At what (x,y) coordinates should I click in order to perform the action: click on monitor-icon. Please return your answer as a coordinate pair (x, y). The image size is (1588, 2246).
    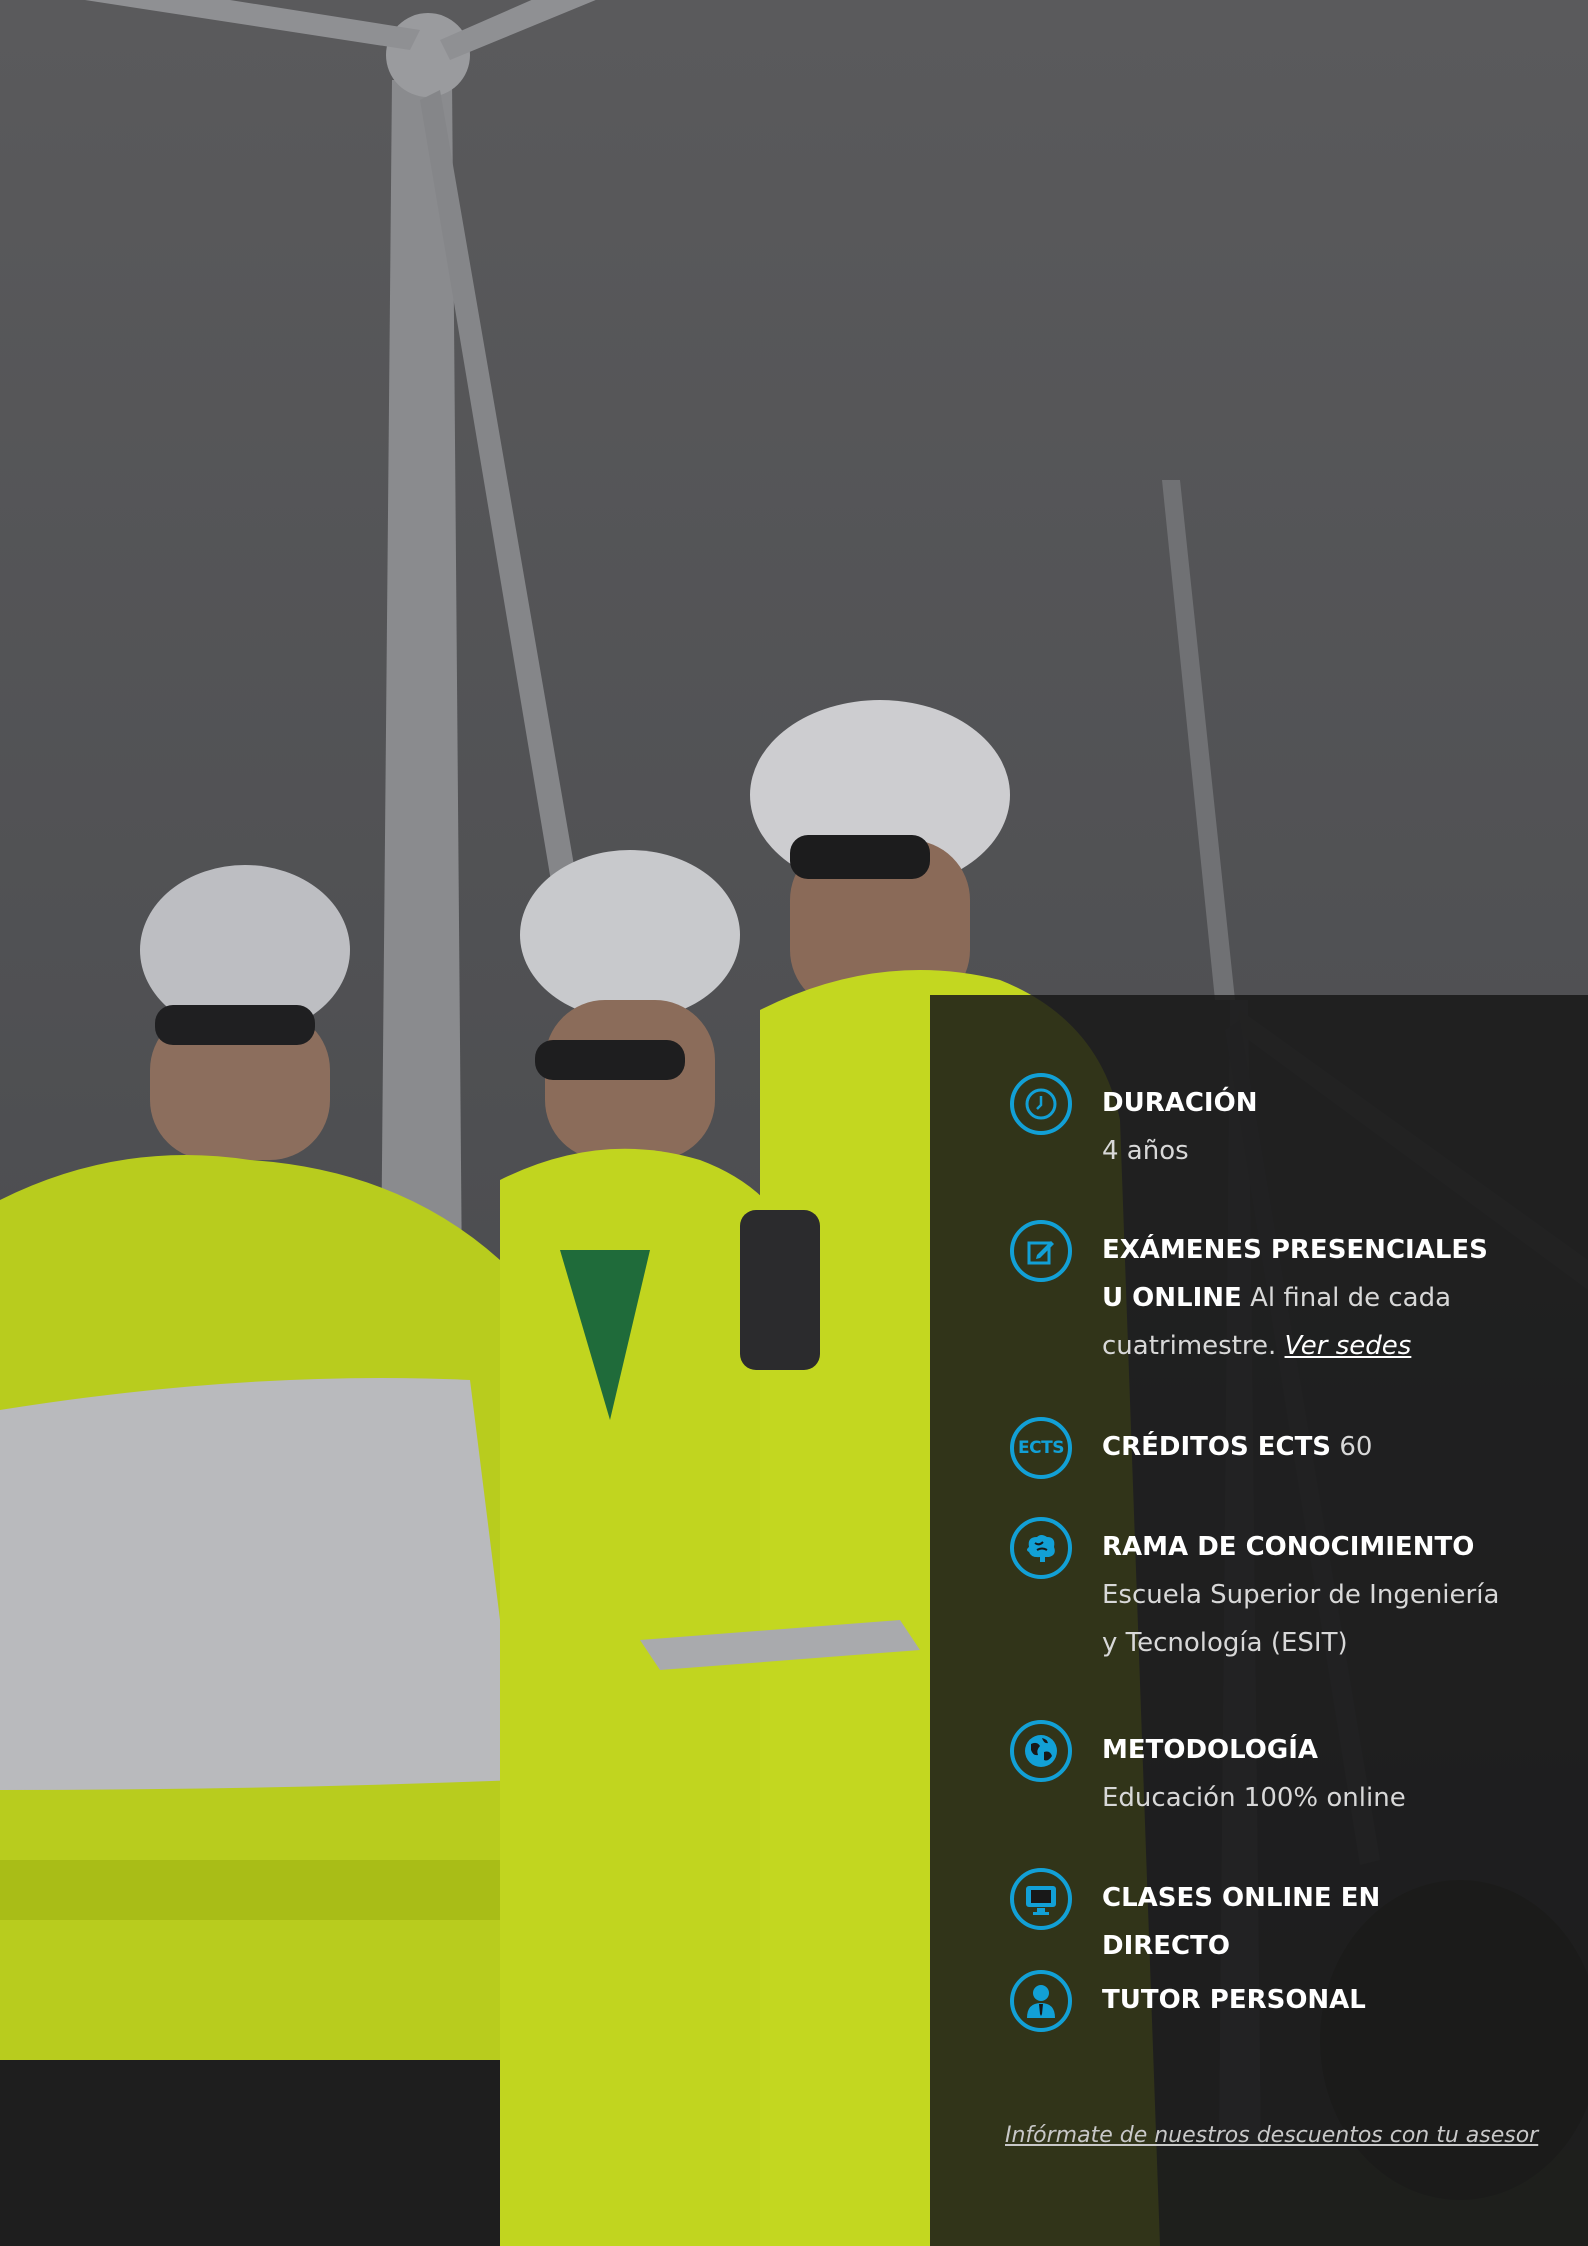
    Looking at the image, I should click on (1041, 1899).